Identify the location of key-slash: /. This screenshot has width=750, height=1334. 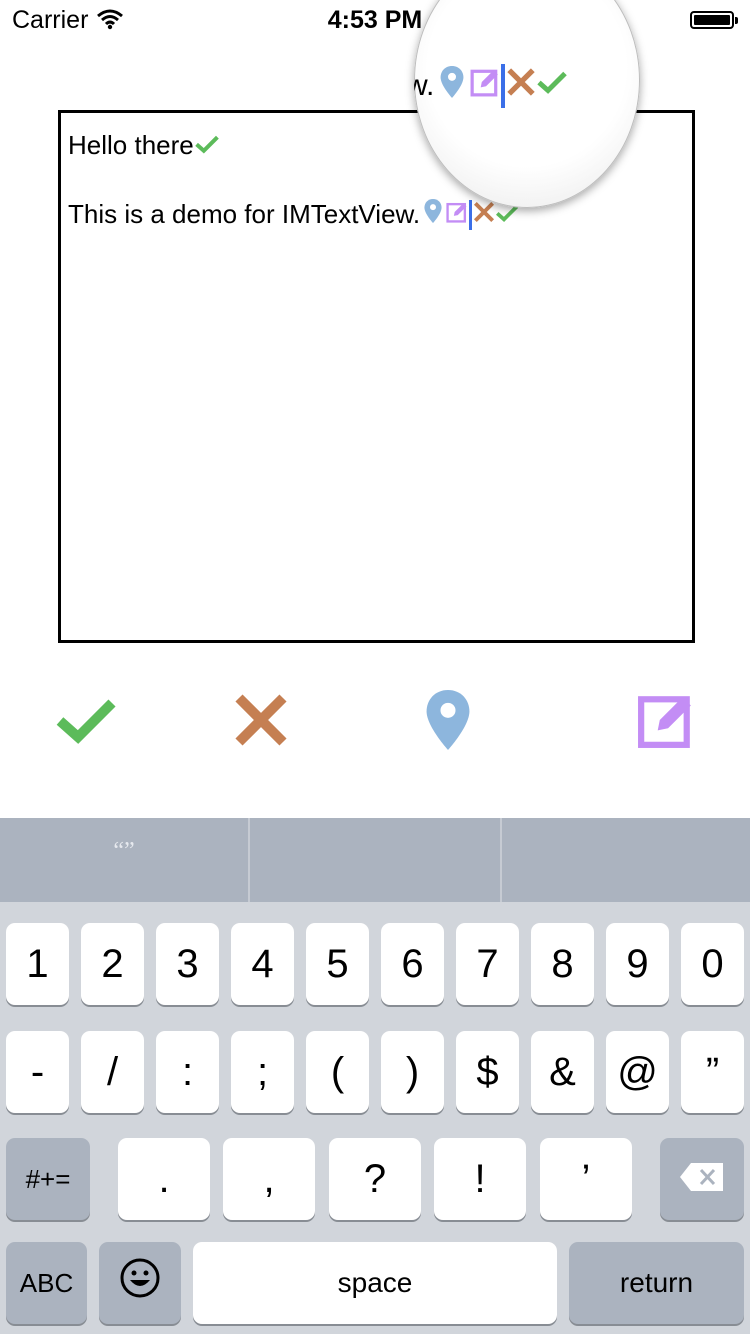
(112, 1072).